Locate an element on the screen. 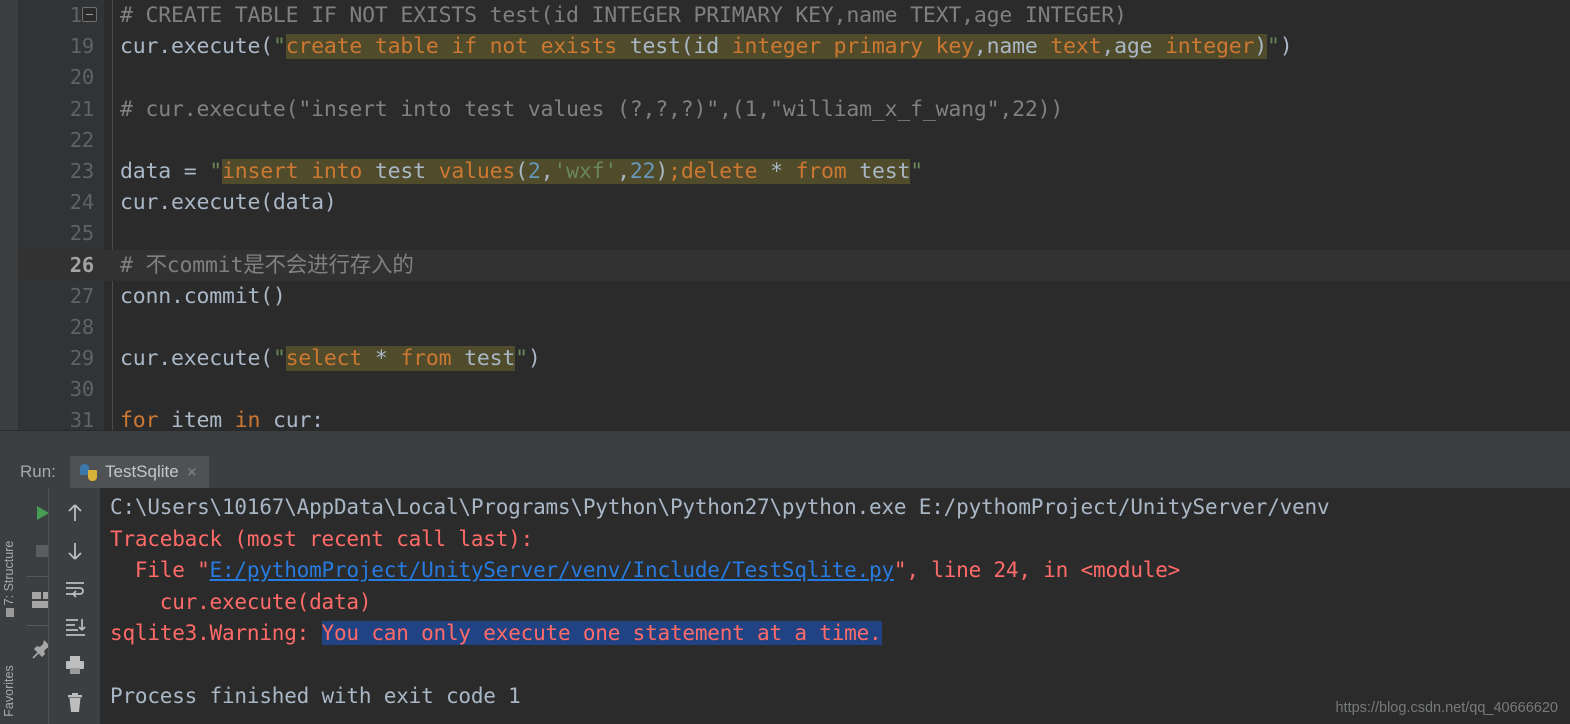  code-token: test(id is located at coordinates (680, 47).